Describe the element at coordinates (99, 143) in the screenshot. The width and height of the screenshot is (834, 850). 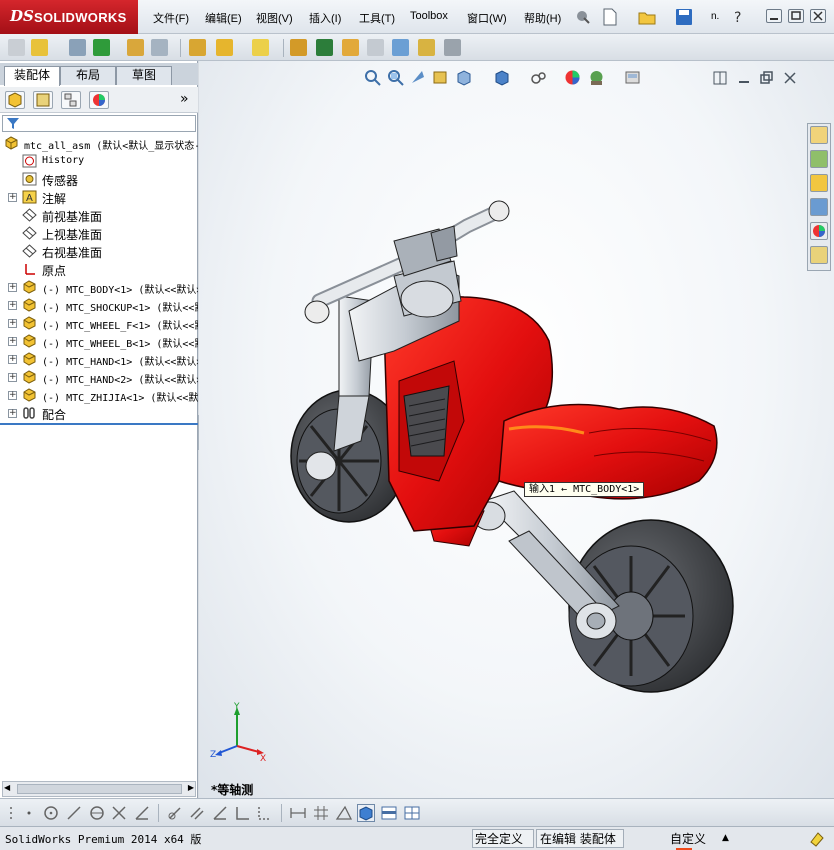
I see `tree-root-assembly: mtc_all_asm (默认<默认_显示状态-1>)` at that location.